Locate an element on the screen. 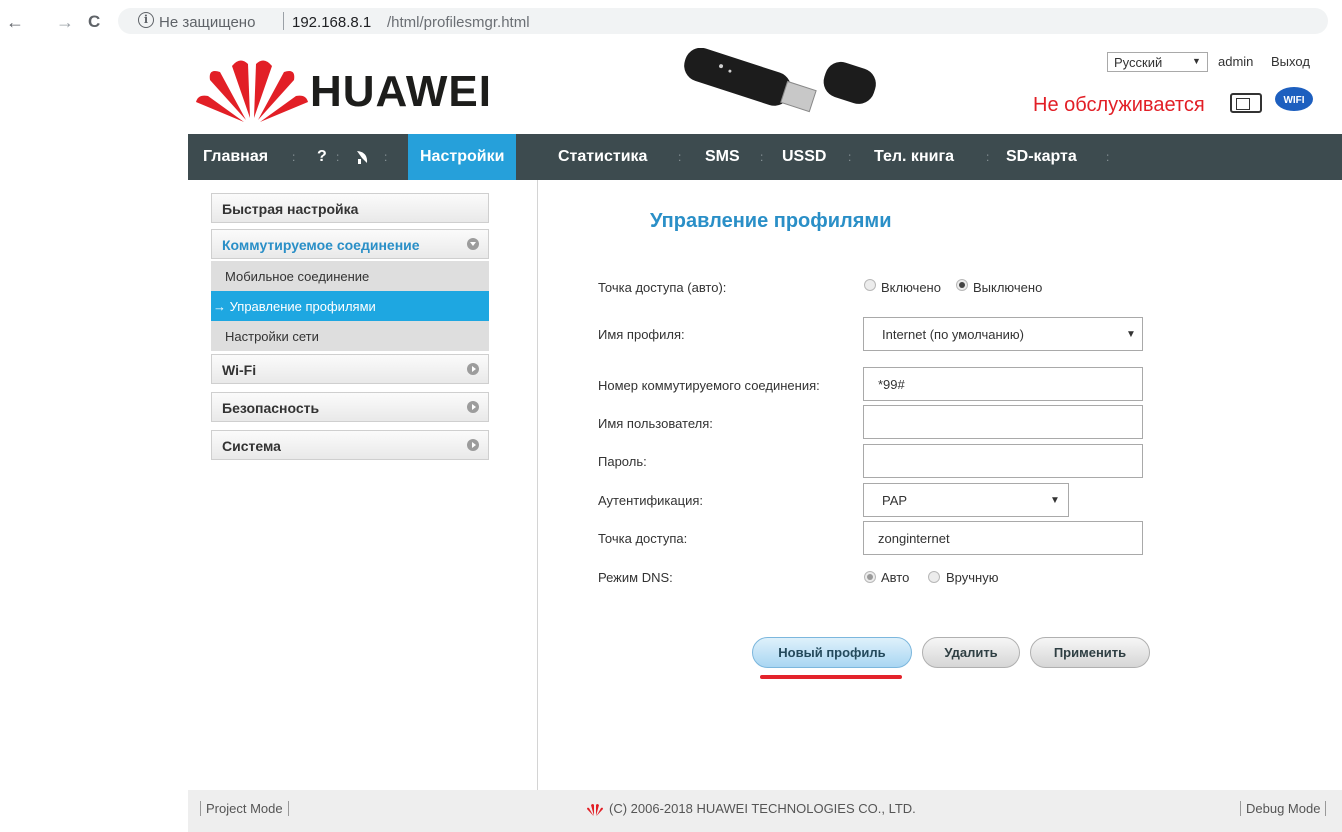  sidebar-item-system: Система is located at coordinates (350, 445).